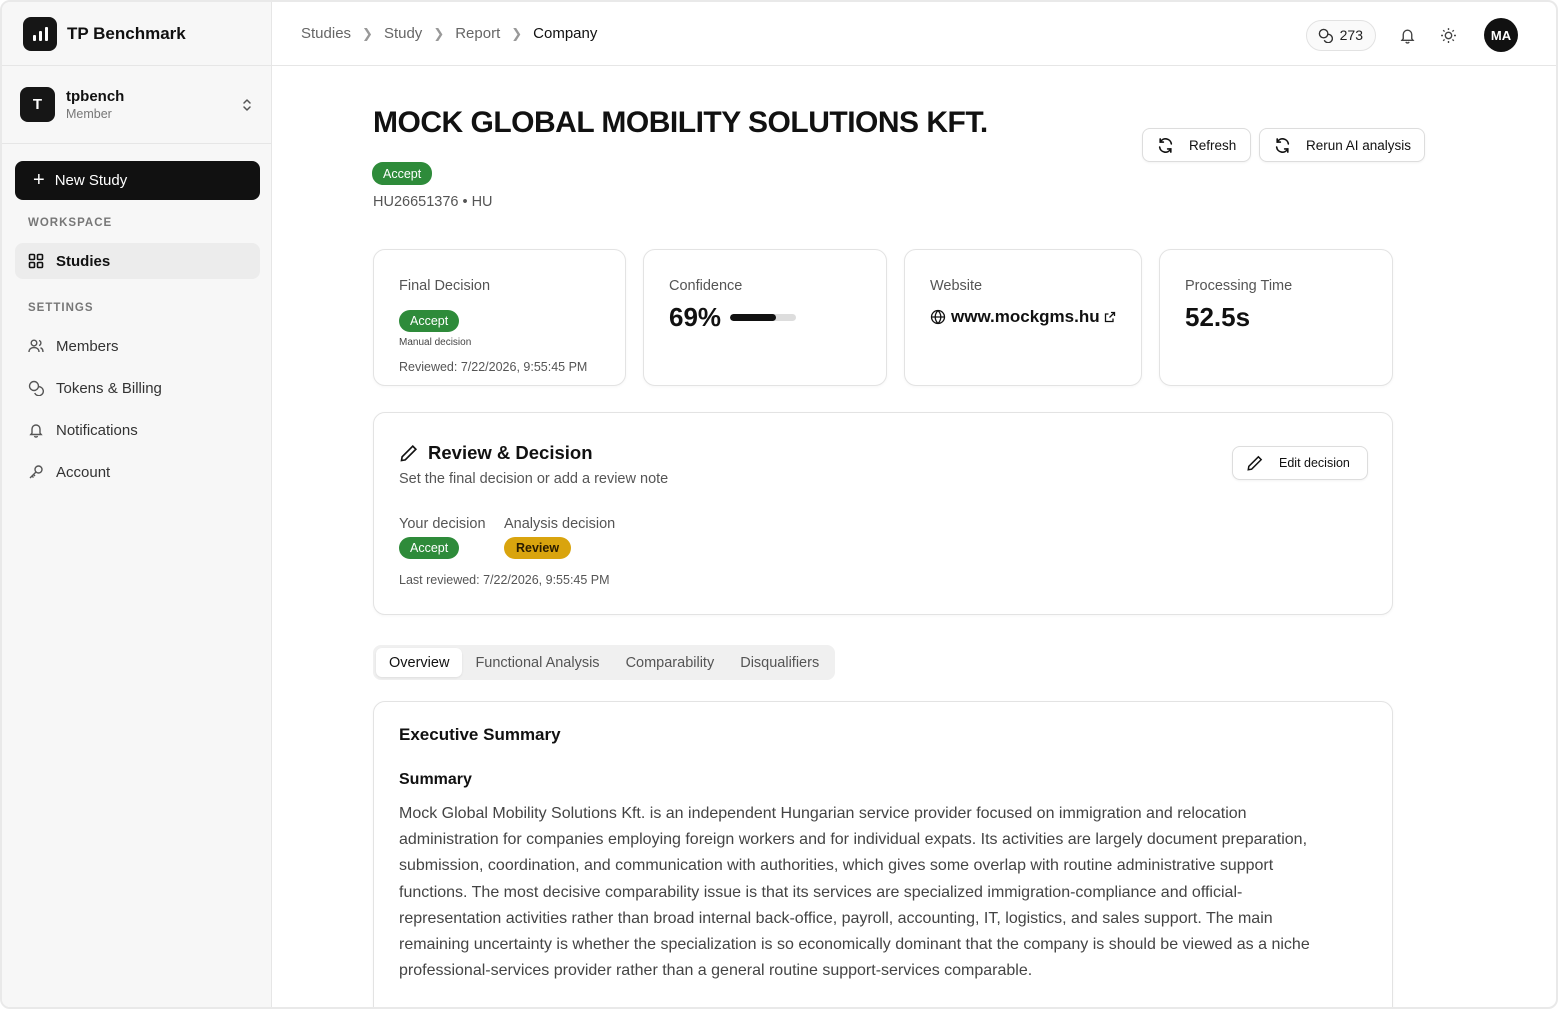  I want to click on breadcrumb-study: Study, so click(403, 33).